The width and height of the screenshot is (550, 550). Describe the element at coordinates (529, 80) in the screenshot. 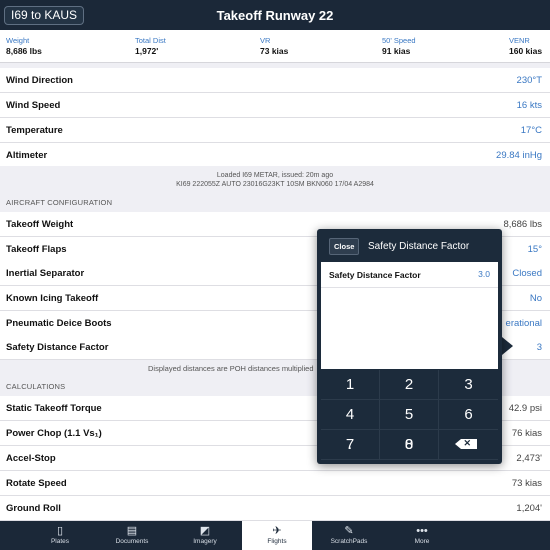

I see `row-value: 230°T` at that location.